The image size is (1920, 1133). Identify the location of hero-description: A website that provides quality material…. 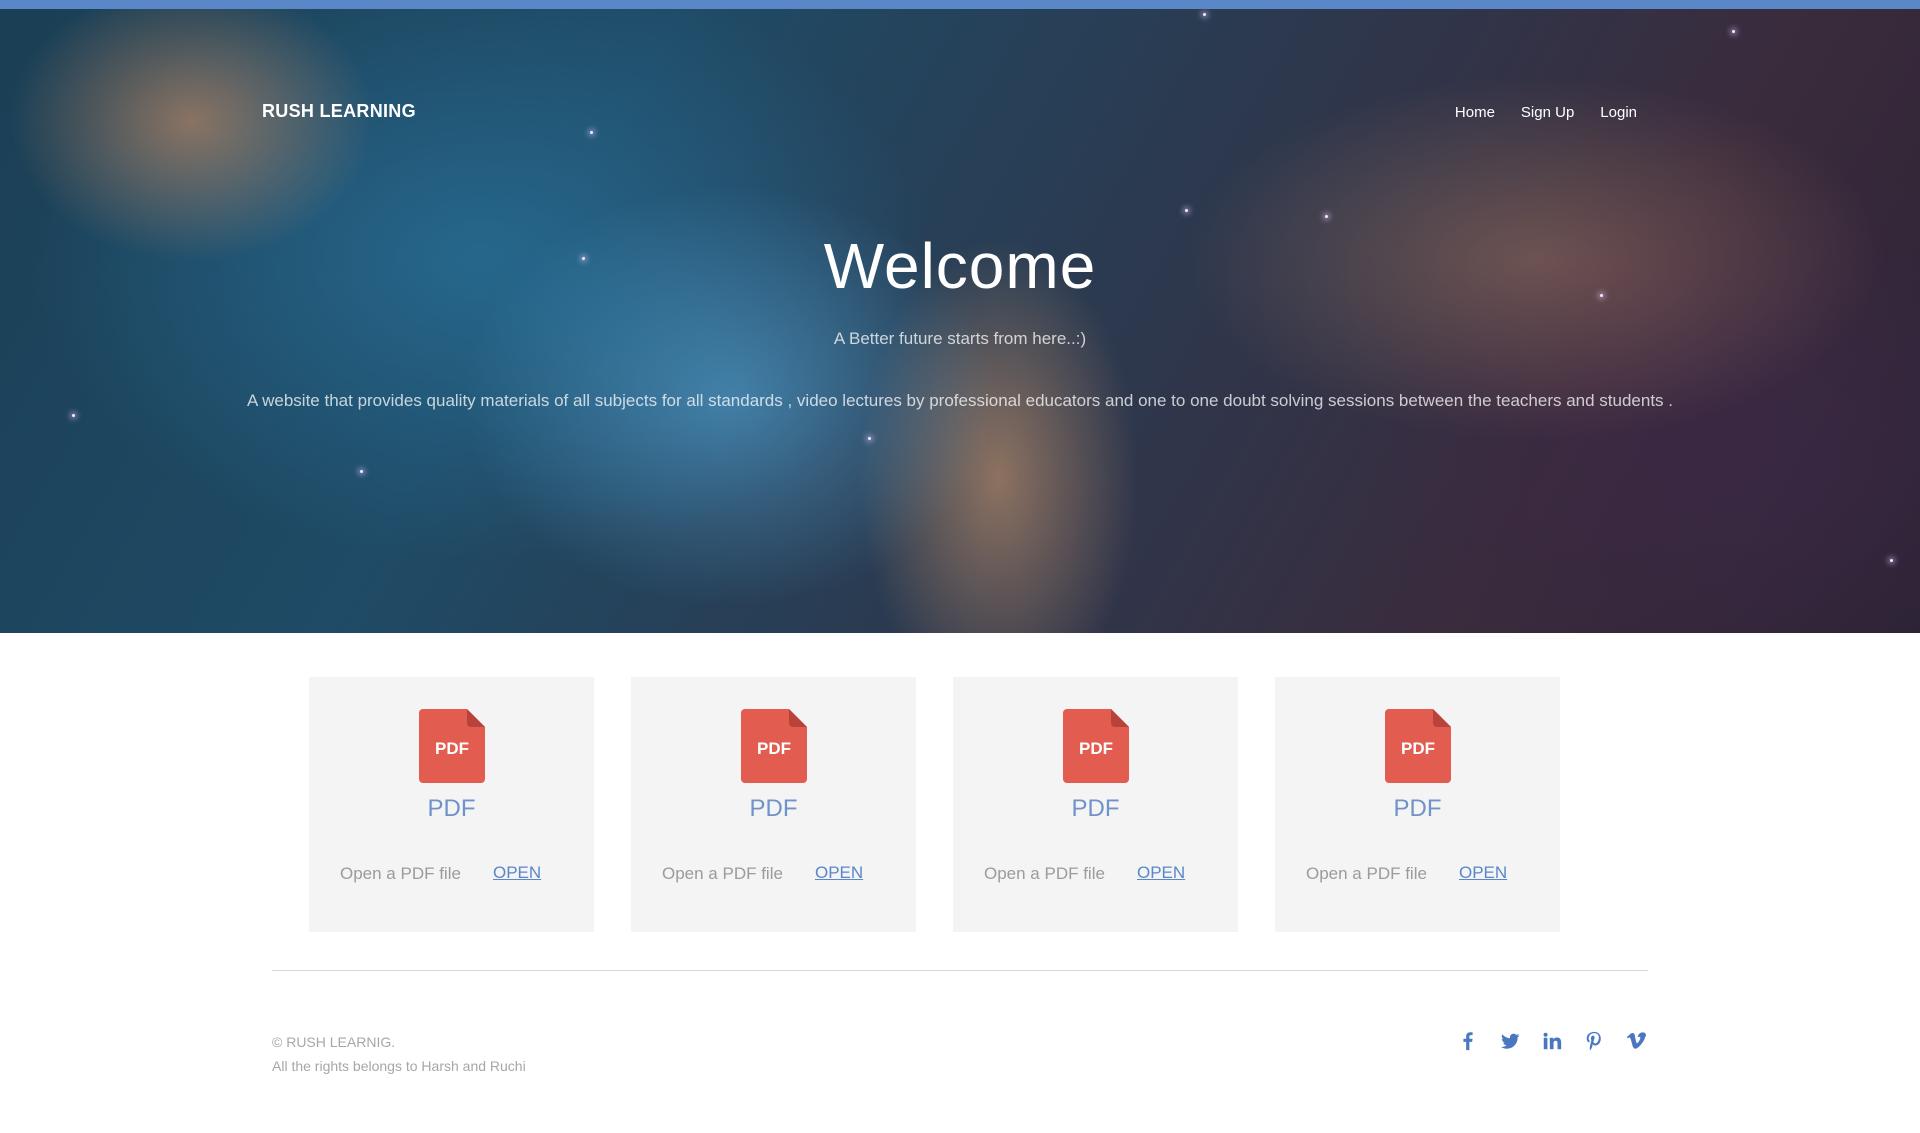
(960, 400).